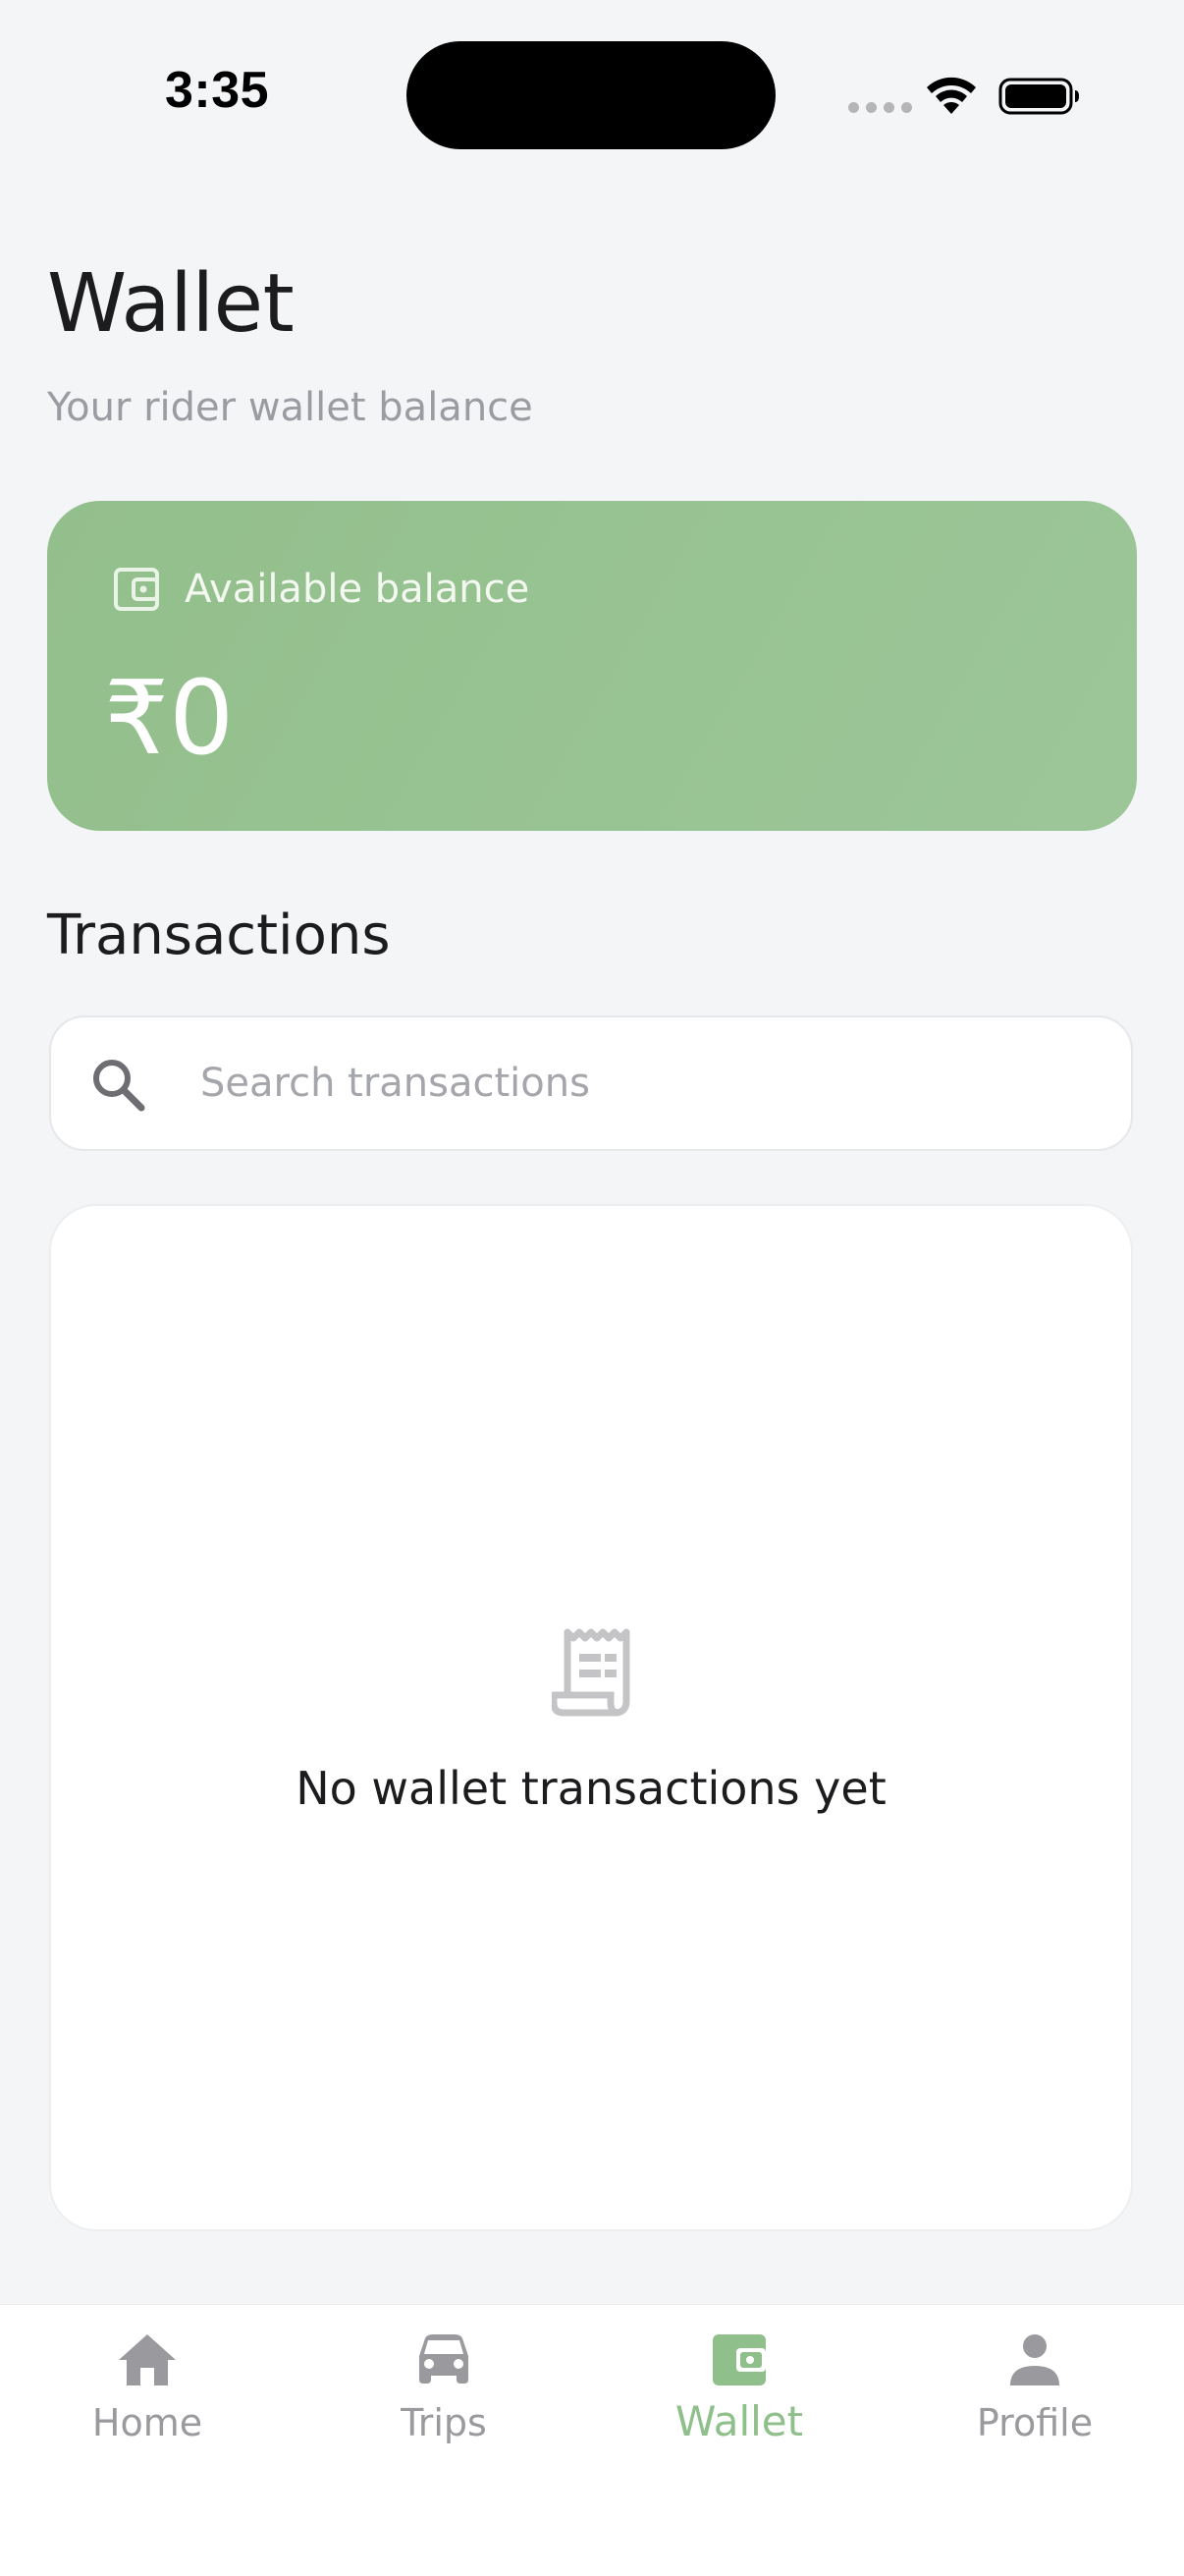  What do you see at coordinates (592, 666) in the screenshot?
I see `balance-card: Available balance ₹0` at bounding box center [592, 666].